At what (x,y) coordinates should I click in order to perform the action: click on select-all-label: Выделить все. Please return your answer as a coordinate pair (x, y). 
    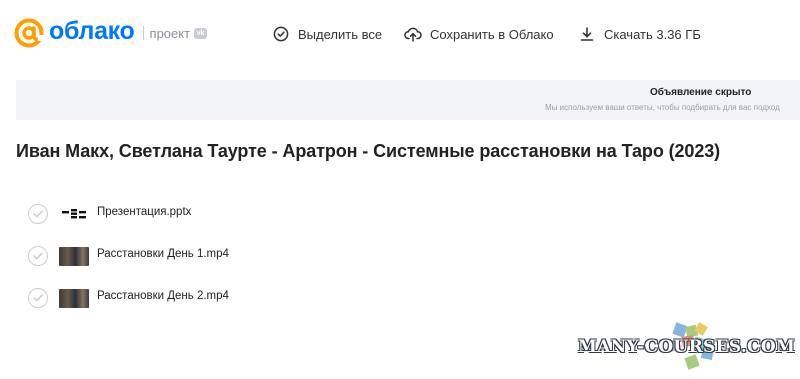
    Looking at the image, I should click on (340, 34).